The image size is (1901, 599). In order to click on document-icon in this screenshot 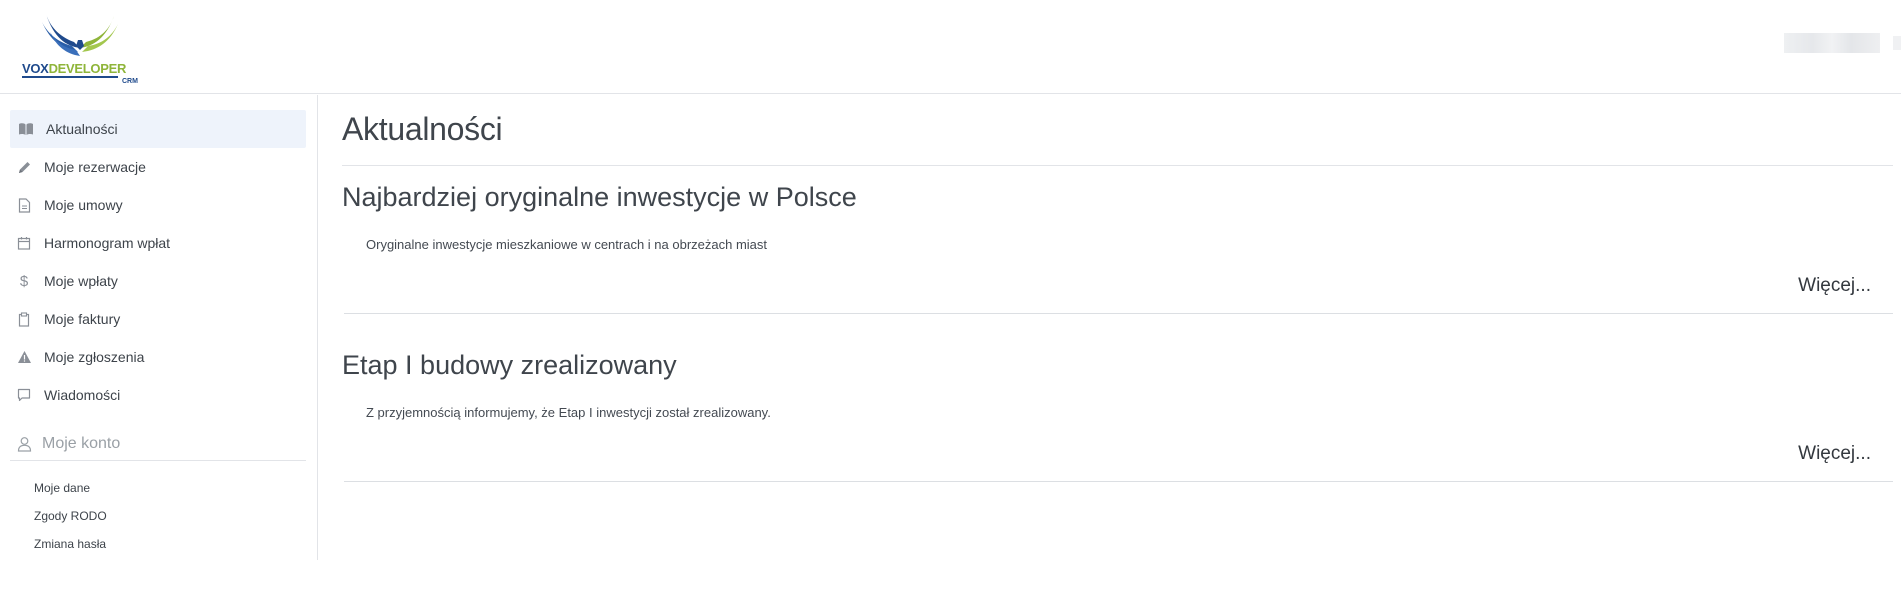, I will do `click(24, 205)`.